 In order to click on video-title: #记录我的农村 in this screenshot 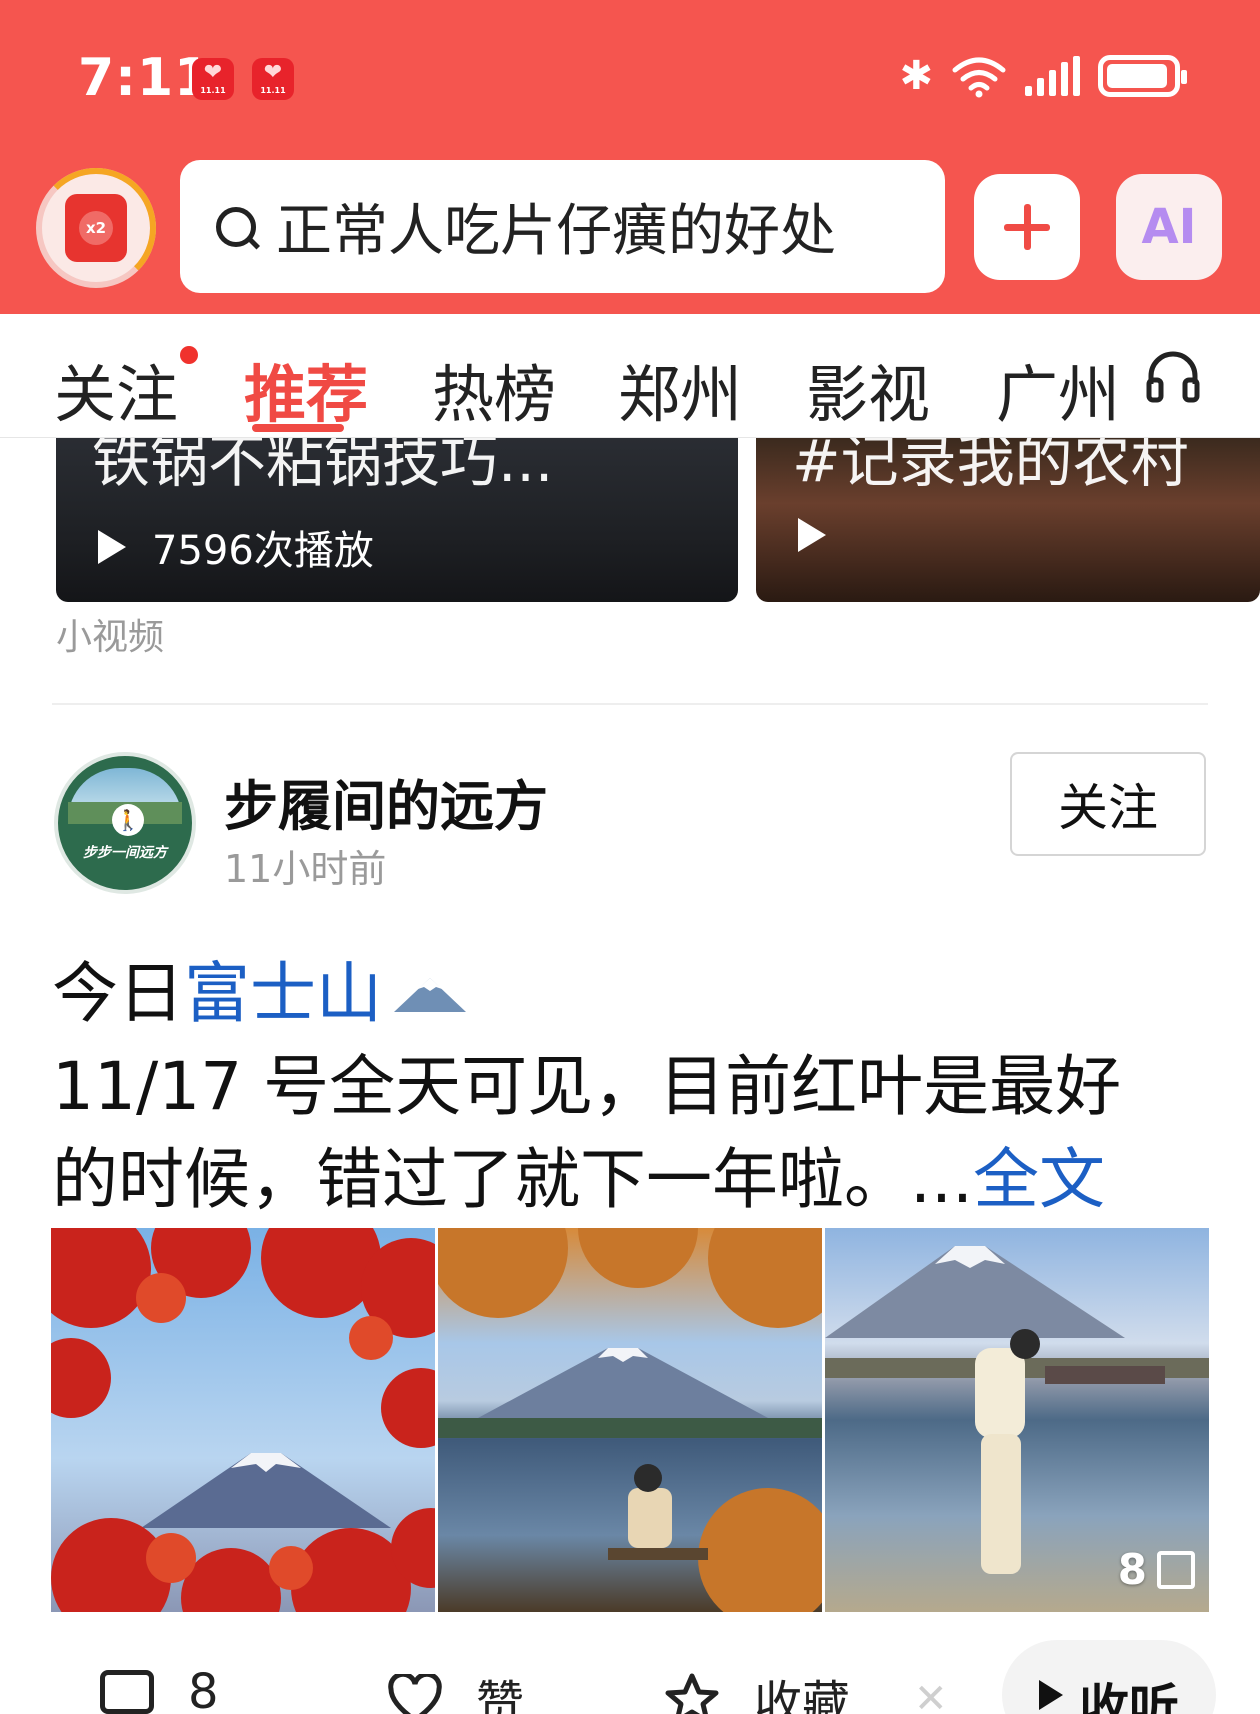, I will do `click(990, 466)`.